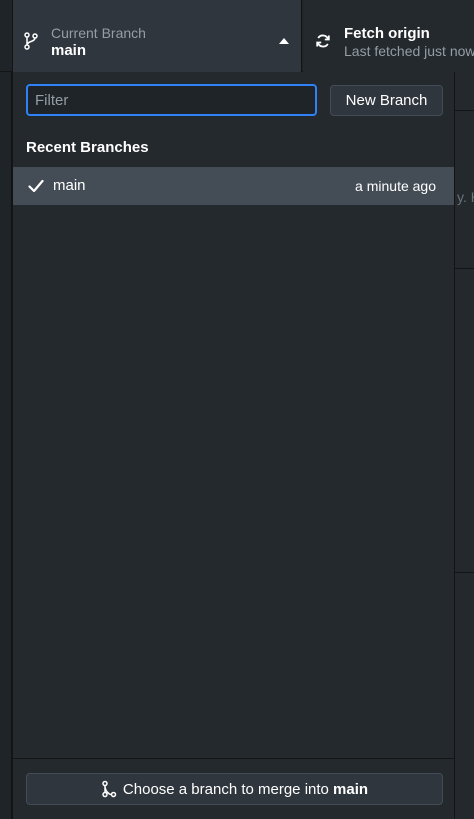  I want to click on fetch-subtitle: Last fetched just now, so click(409, 51).